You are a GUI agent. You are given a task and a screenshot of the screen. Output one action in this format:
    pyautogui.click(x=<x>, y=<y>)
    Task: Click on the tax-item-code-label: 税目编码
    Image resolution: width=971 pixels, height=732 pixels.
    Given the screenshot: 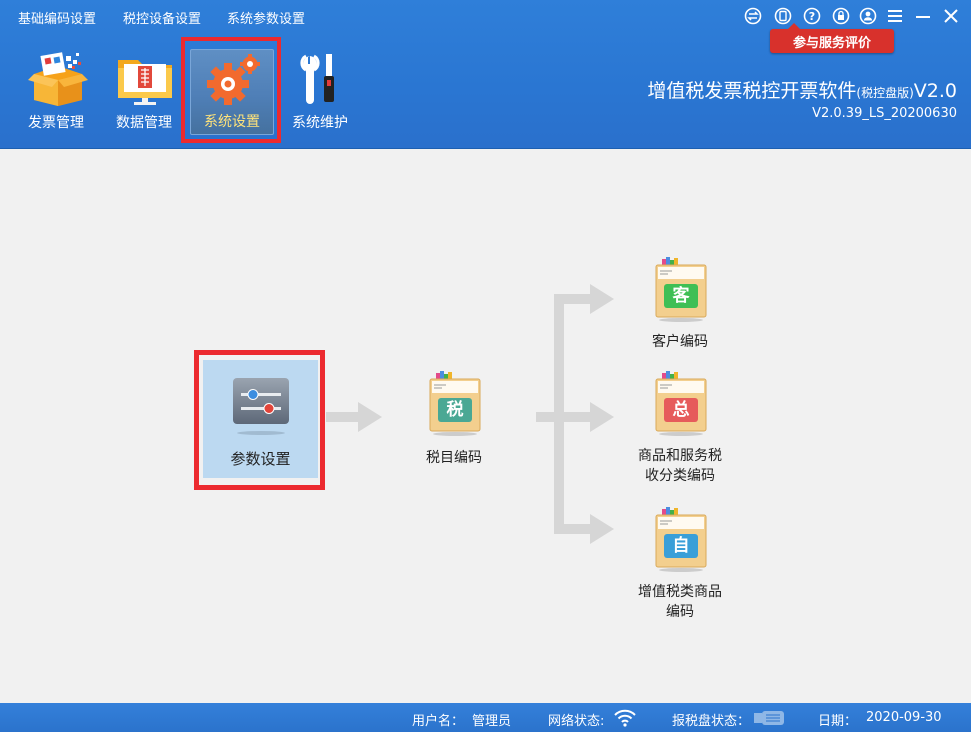 What is the action you would take?
    pyautogui.click(x=454, y=458)
    